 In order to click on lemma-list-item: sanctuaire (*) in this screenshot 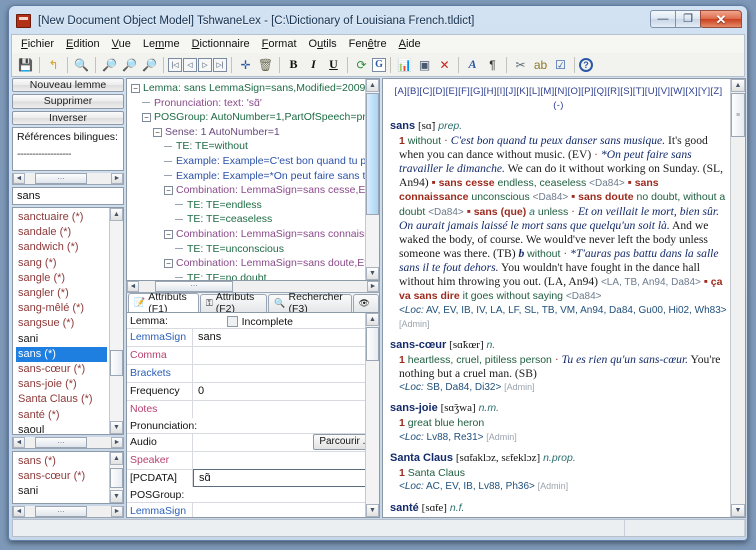, I will do `click(69, 217)`.